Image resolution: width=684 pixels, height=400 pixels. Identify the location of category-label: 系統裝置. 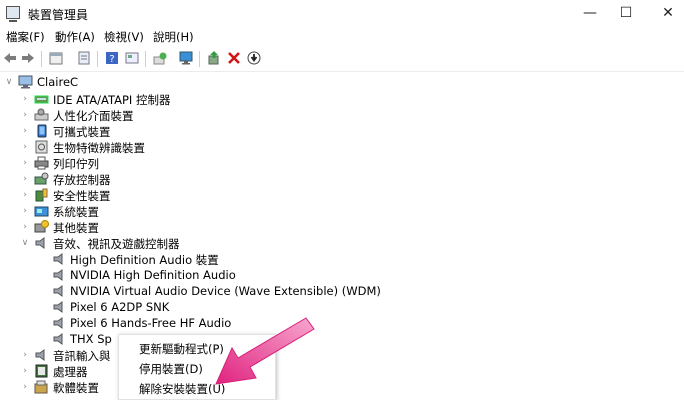
(76, 212).